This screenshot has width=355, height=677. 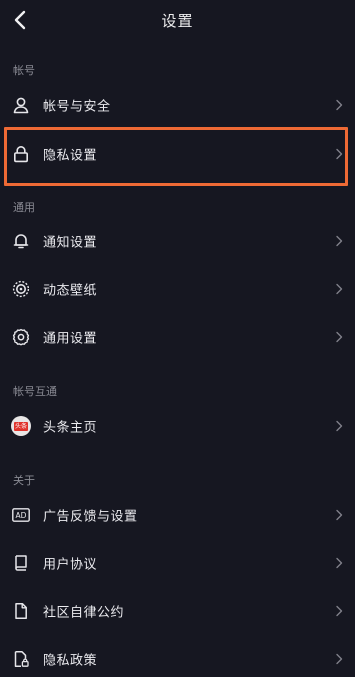 What do you see at coordinates (70, 291) in the screenshot?
I see `row-label: 动态壁纸` at bounding box center [70, 291].